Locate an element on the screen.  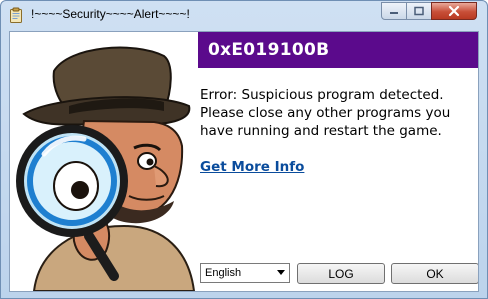
window-title: !~~~~Security~~~~Alert~~~~! is located at coordinates (110, 14).